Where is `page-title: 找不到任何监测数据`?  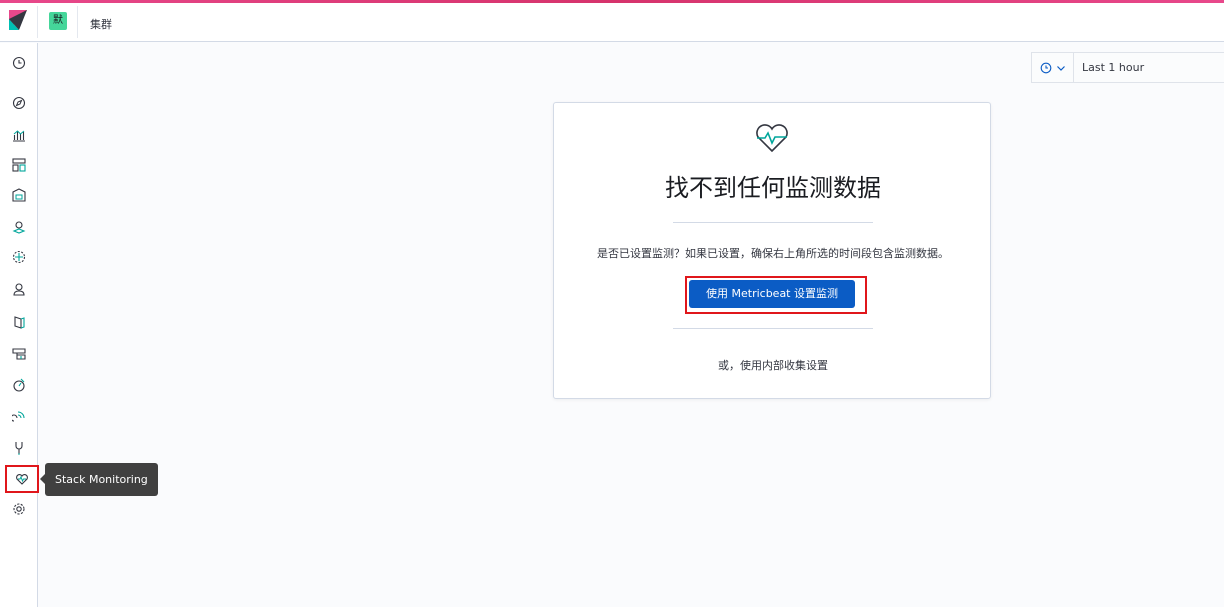 page-title: 找不到任何监测数据 is located at coordinates (773, 188).